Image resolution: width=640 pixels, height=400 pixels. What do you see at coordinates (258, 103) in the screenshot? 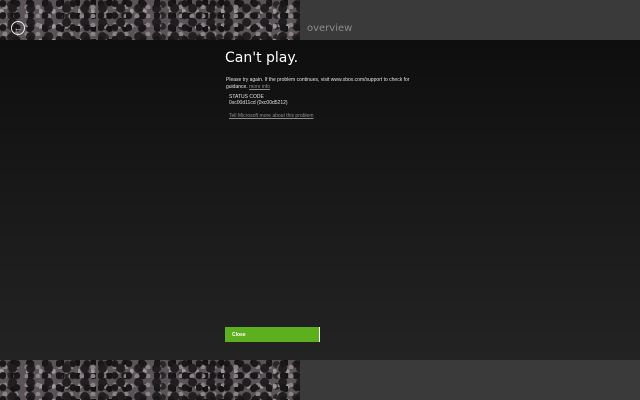
I see `status-code: 0xc00d11cd (0xc00d5212)` at bounding box center [258, 103].